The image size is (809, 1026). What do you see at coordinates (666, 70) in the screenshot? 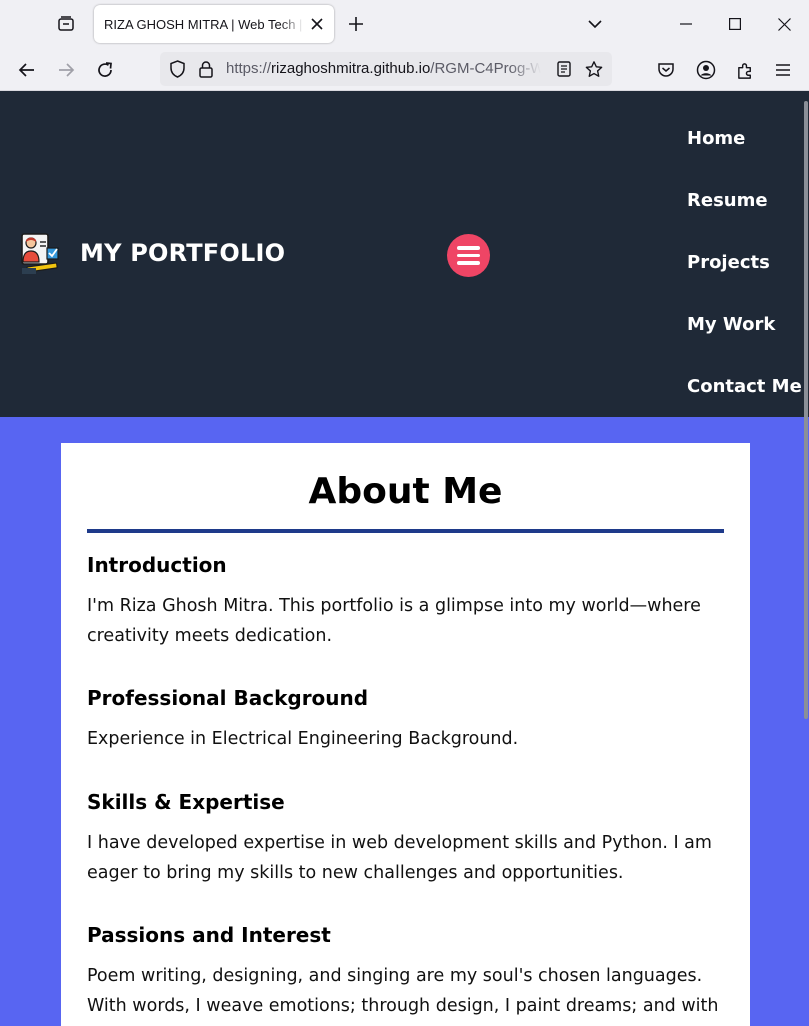
I see `pocket-icon` at bounding box center [666, 70].